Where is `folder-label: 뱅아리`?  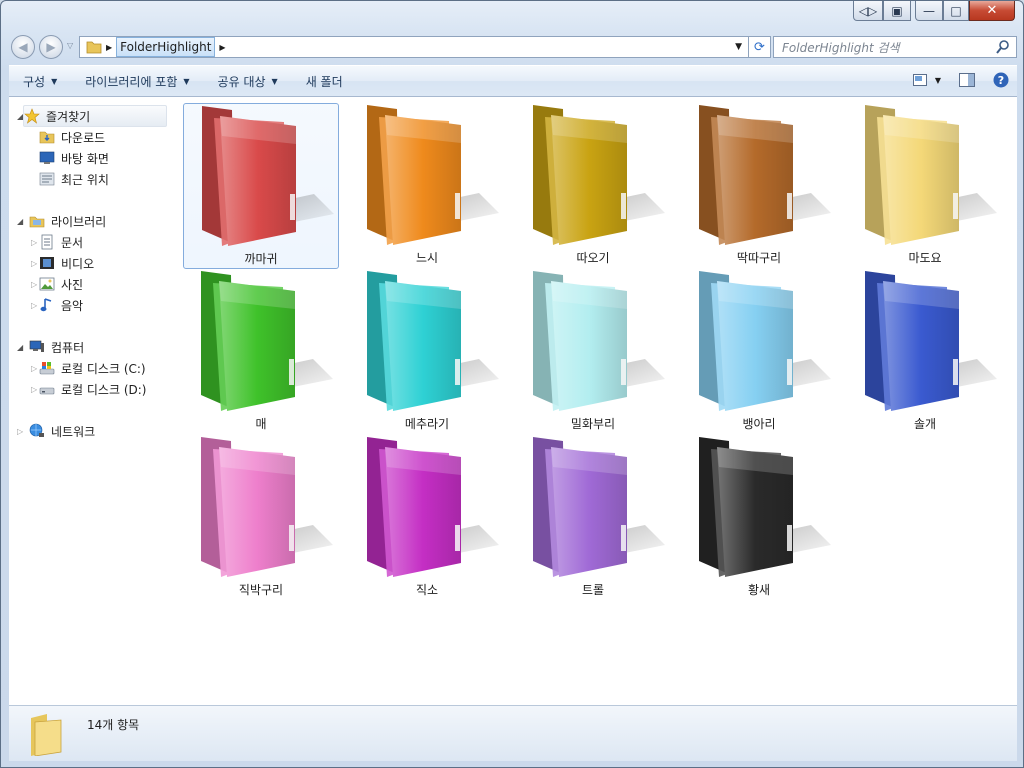 folder-label: 뱅아리 is located at coordinates (759, 424).